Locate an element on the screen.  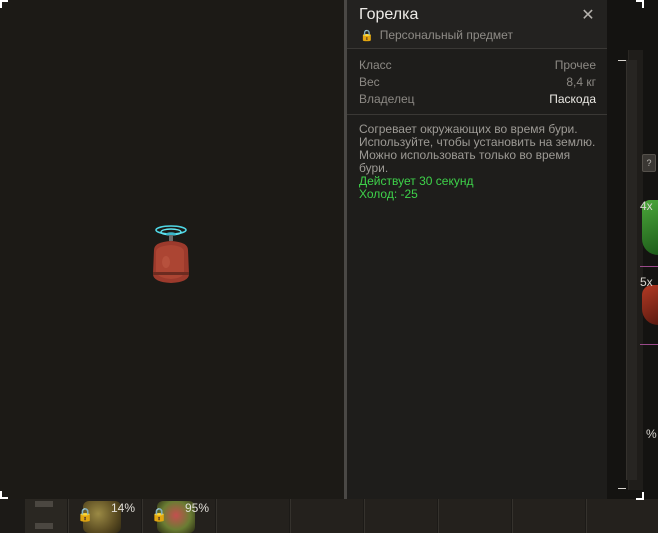
item-title: Горелка is located at coordinates (389, 14).